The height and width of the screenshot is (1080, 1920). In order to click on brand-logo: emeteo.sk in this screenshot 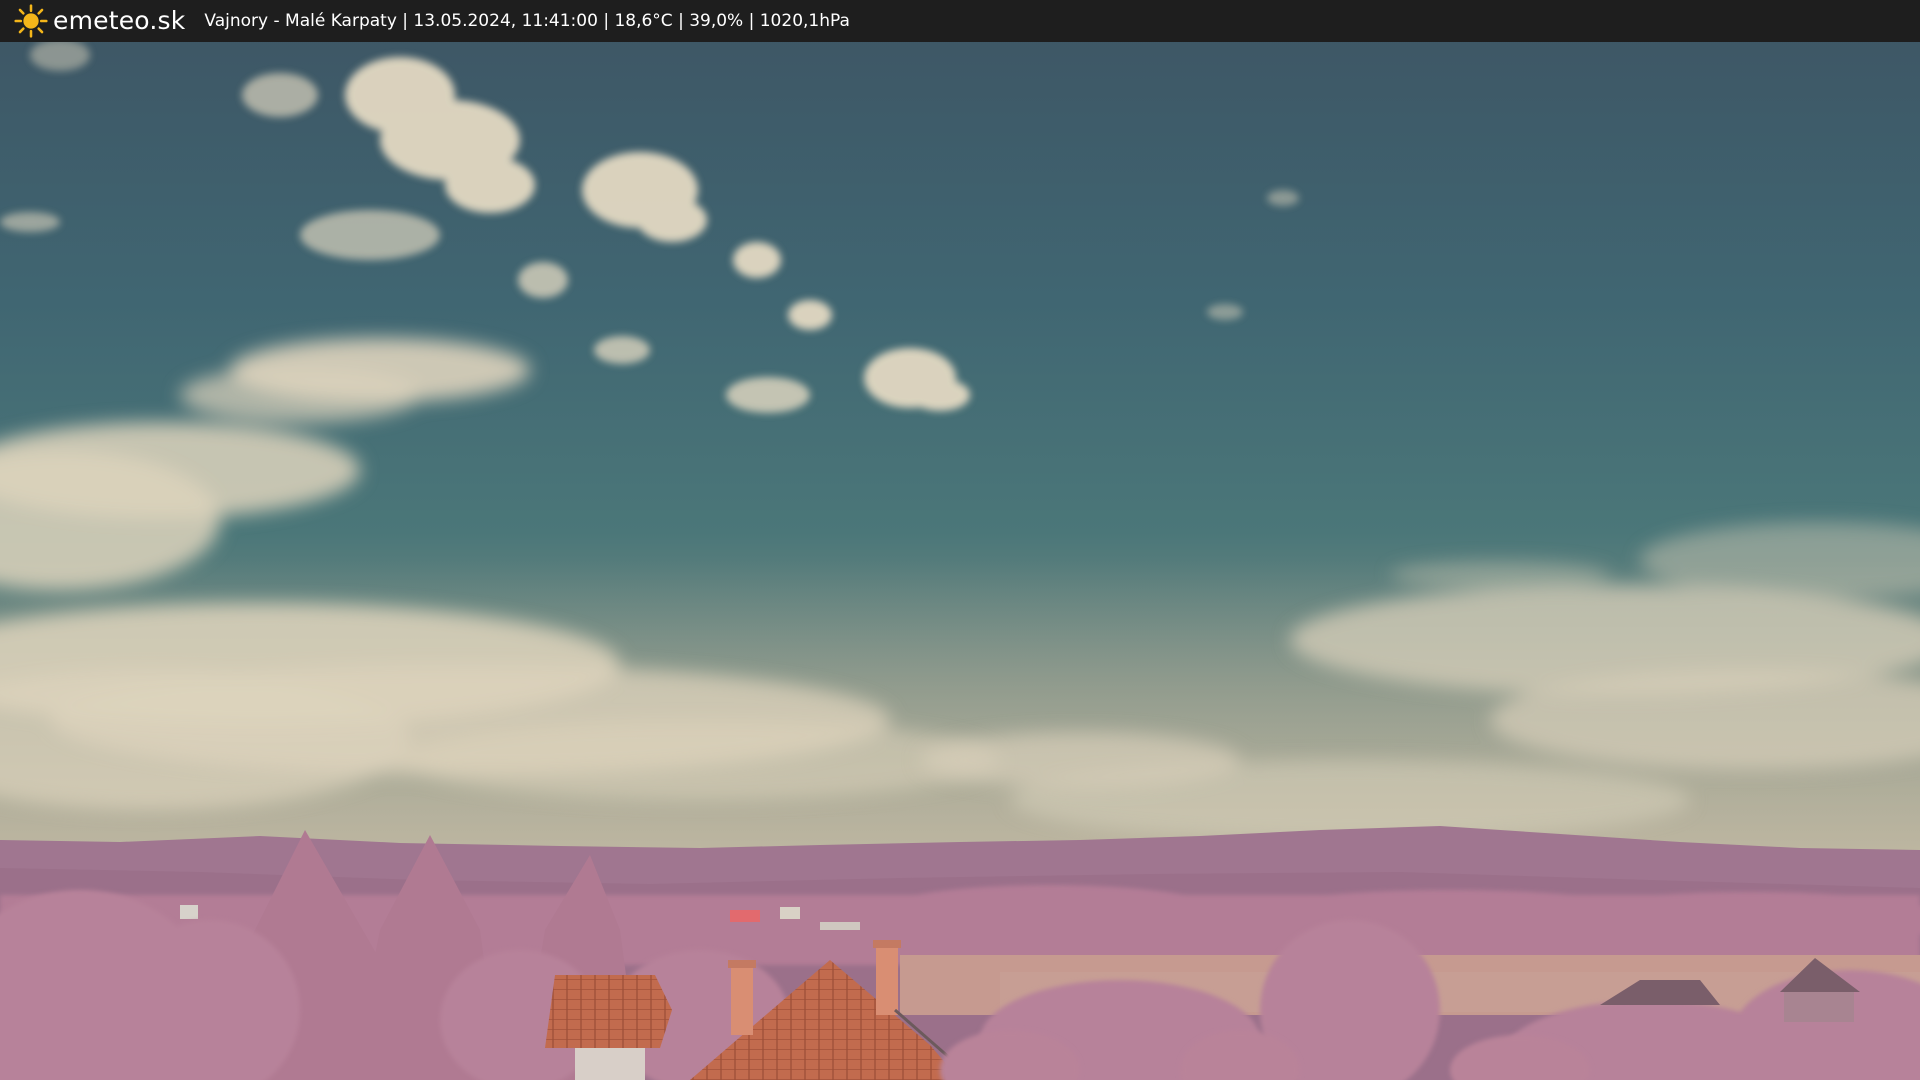, I will do `click(99, 21)`.